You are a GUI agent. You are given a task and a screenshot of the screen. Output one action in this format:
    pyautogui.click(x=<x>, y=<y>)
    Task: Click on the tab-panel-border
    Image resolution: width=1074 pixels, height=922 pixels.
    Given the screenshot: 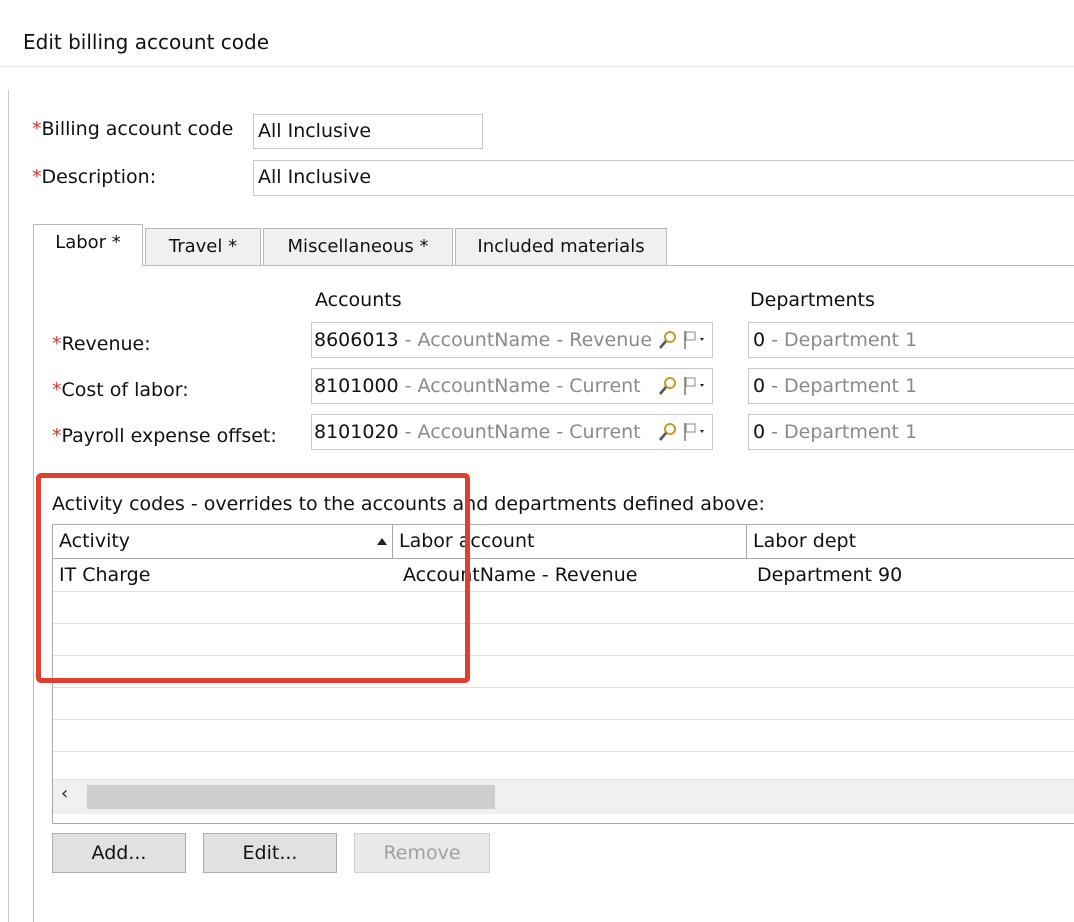 What is the action you would take?
    pyautogui.click(x=33, y=593)
    